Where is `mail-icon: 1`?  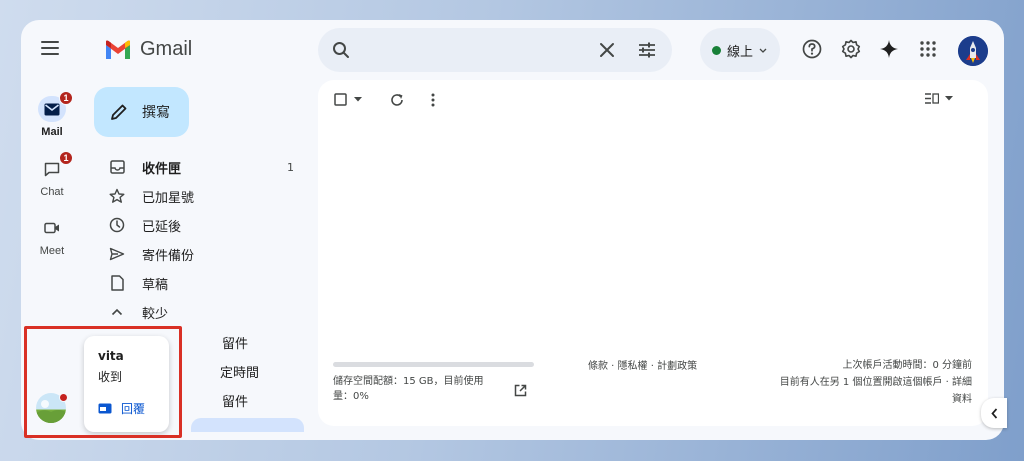 mail-icon: 1 is located at coordinates (55, 106).